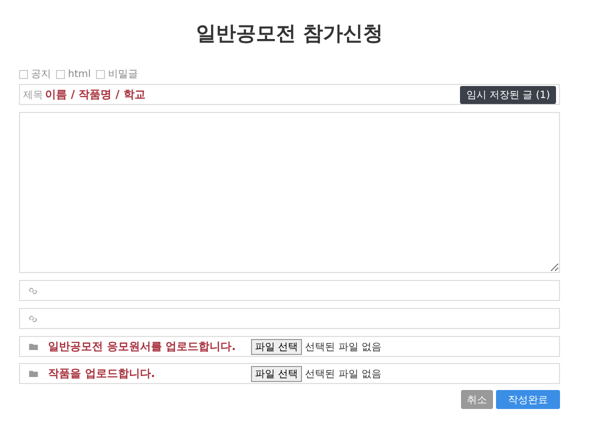  I want to click on checkbox-label: html, so click(79, 74).